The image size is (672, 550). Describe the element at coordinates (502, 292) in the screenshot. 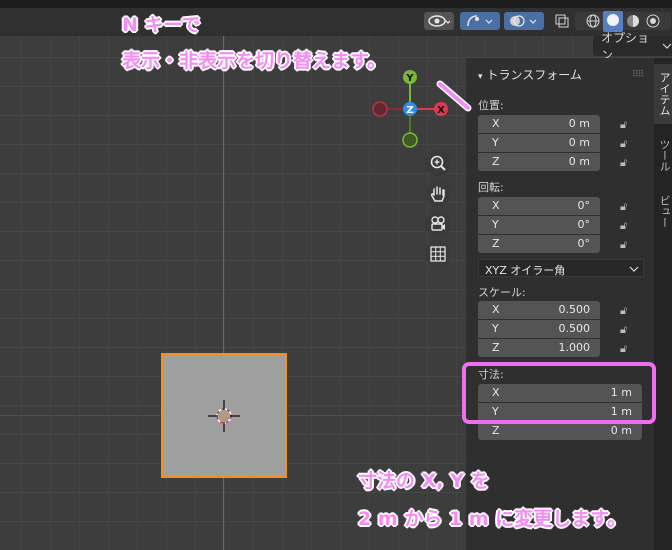

I see `scale-label: スケール:` at that location.